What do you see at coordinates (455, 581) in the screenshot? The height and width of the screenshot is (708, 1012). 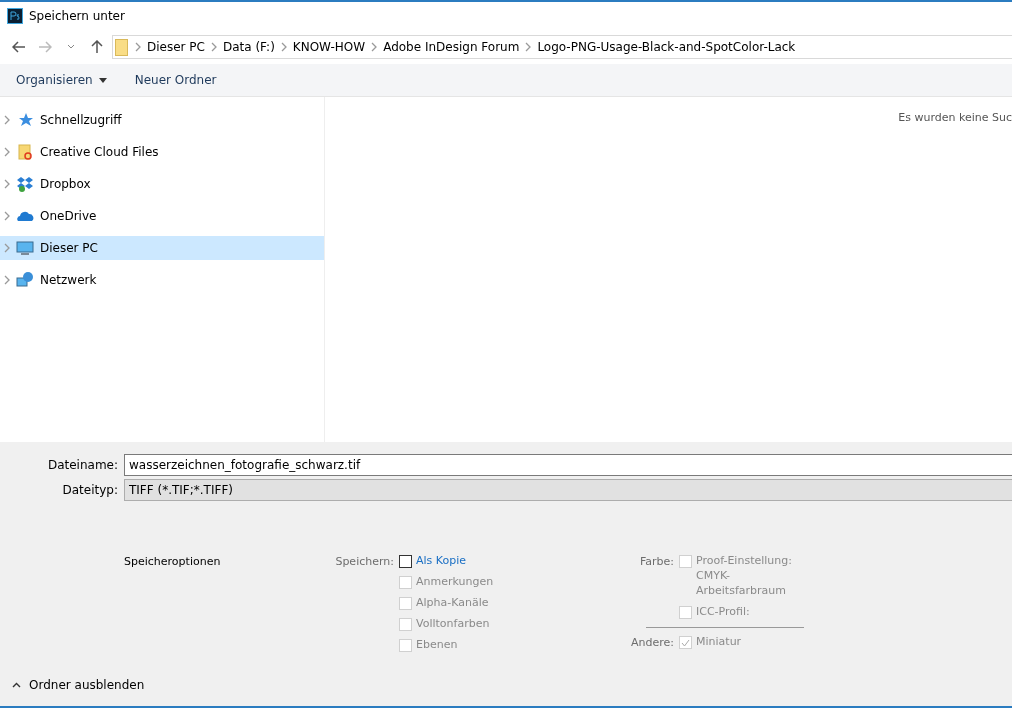 I see `option-label: Anmerkungen` at bounding box center [455, 581].